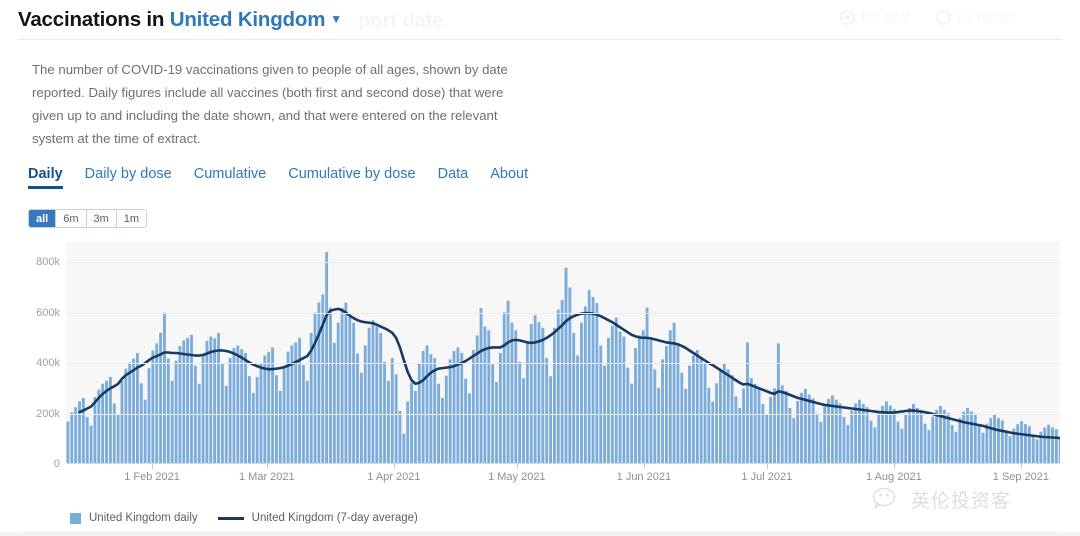  What do you see at coordinates (266, 477) in the screenshot?
I see `x-axis-tick-label: 1 Mar 2021` at bounding box center [266, 477].